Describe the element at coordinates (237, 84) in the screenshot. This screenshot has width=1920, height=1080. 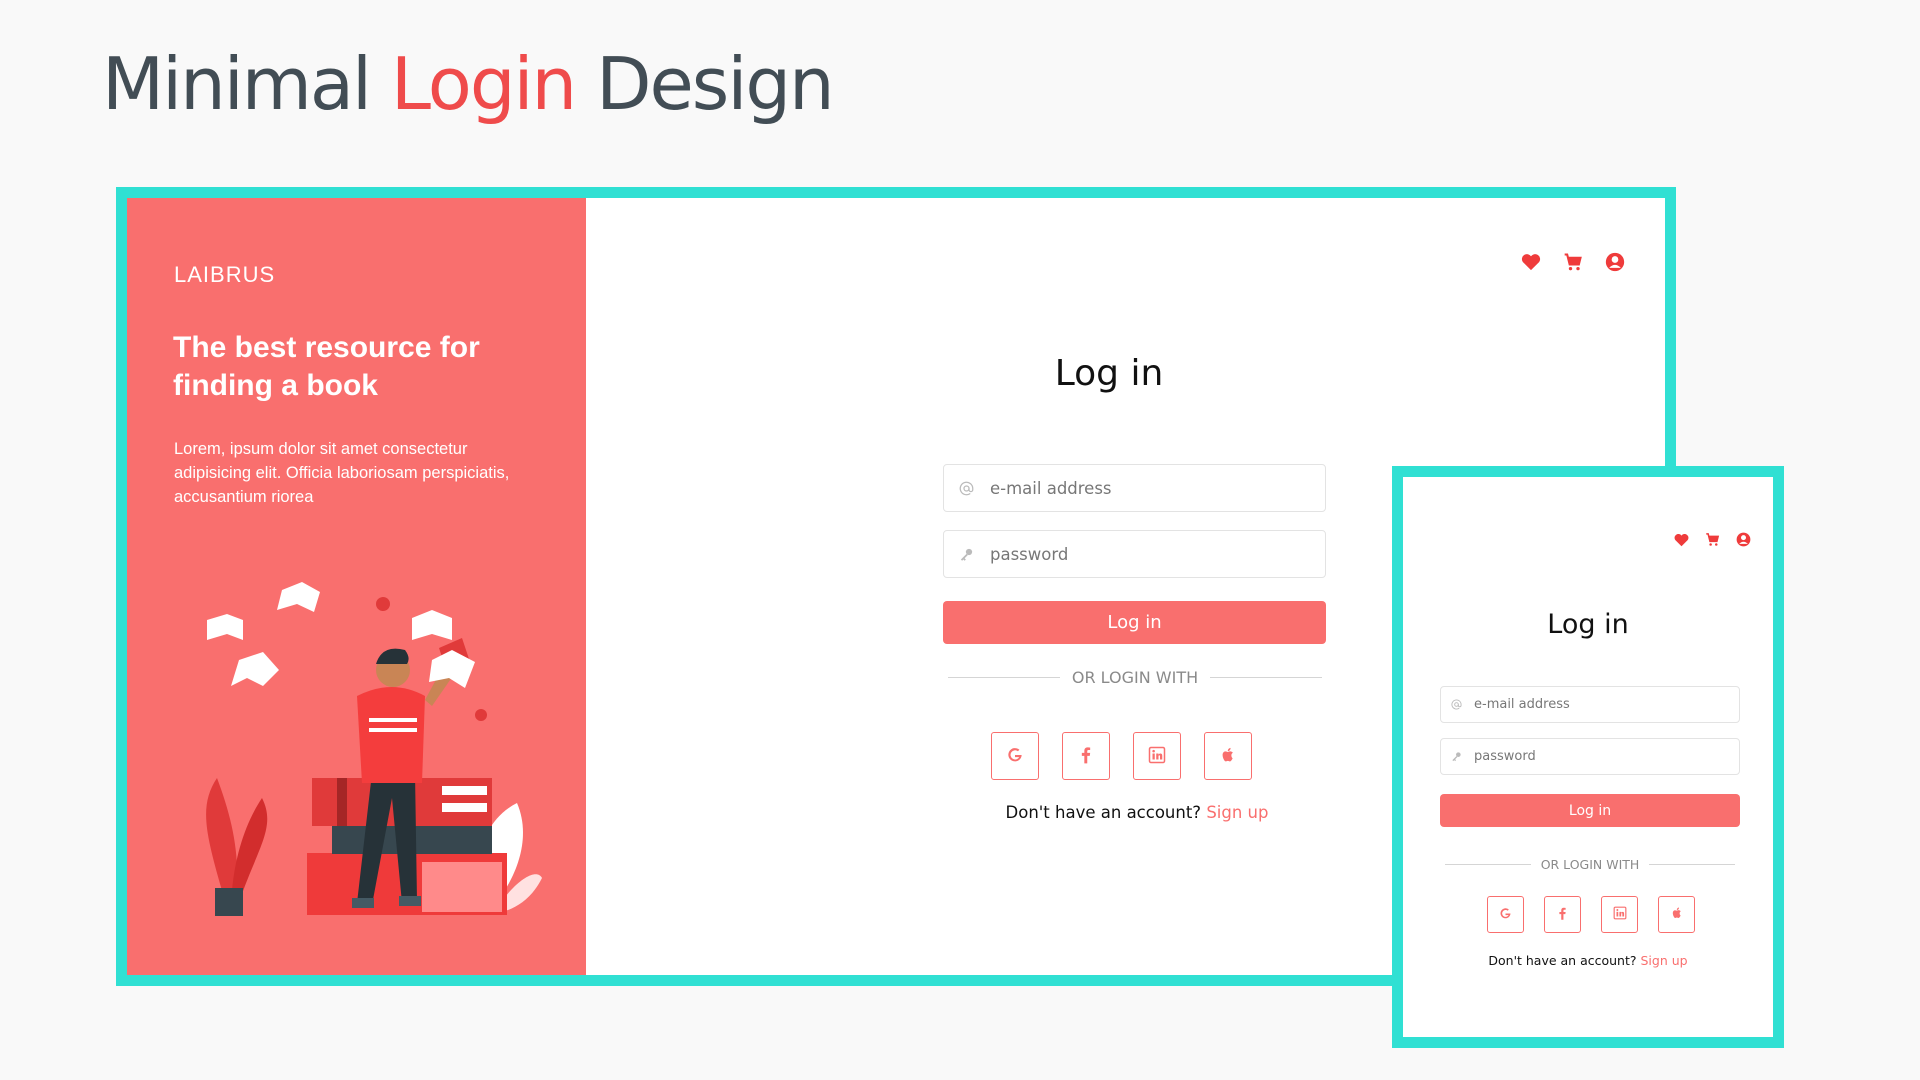
I see `title-part-1: Minimal` at that location.